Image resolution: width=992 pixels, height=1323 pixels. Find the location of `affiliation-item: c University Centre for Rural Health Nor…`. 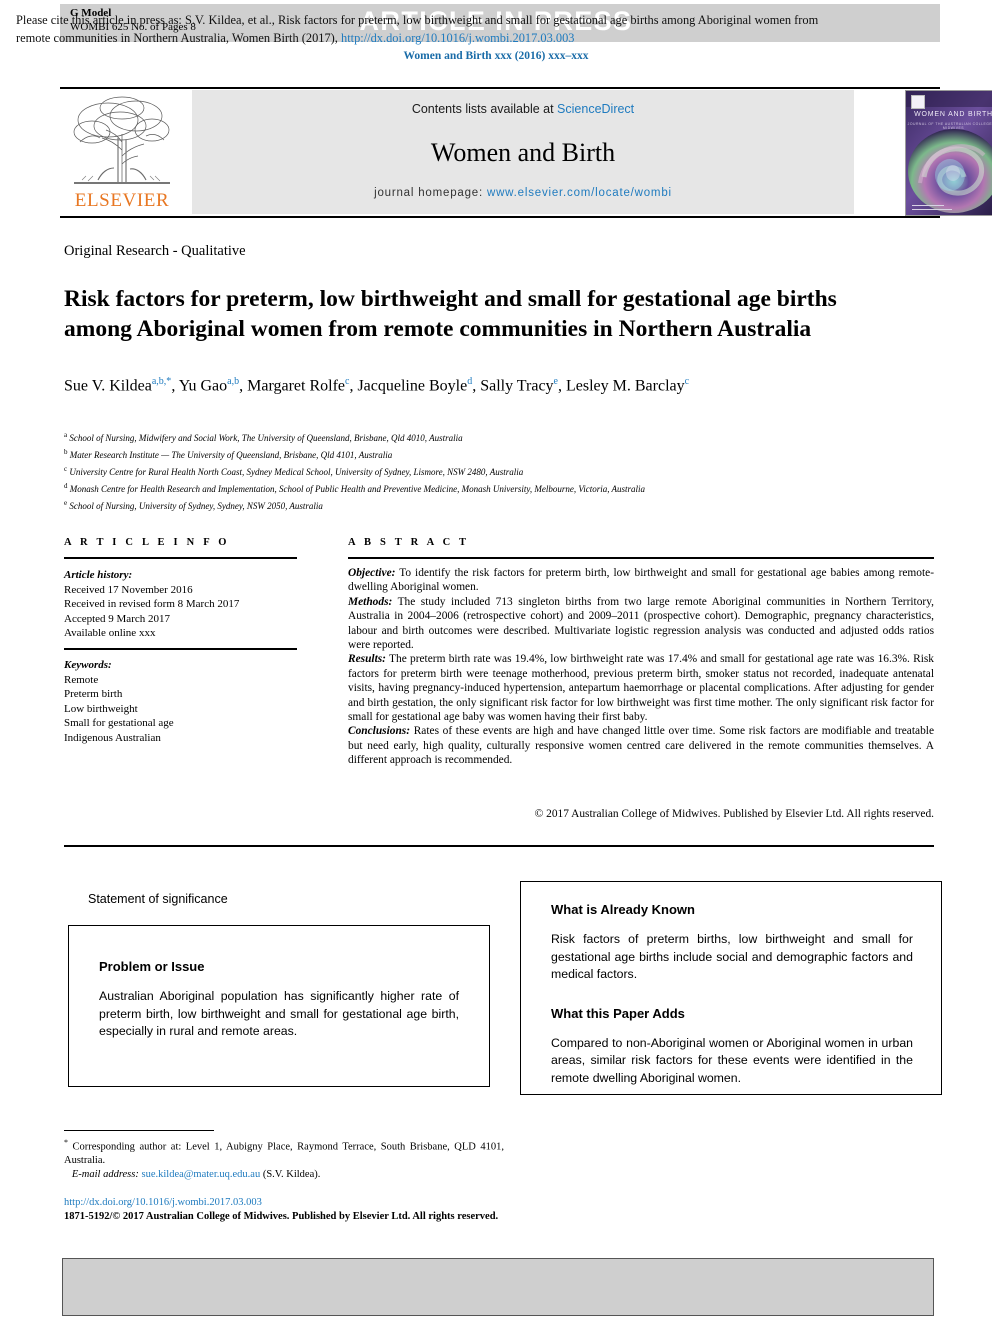

affiliation-item: c University Centre for Rural Health Nor… is located at coordinates (499, 470).